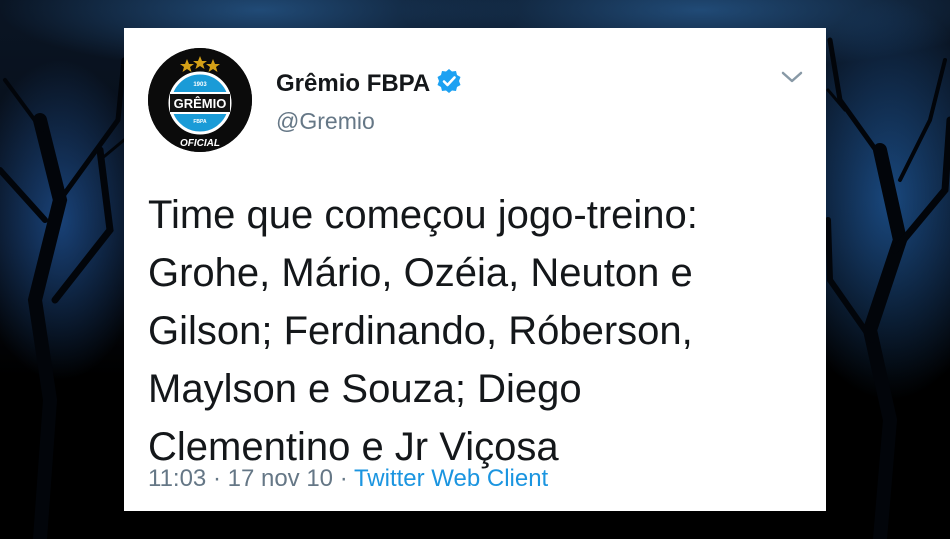 The width and height of the screenshot is (950, 539). I want to click on logo-label: OFICIAL, so click(200, 143).